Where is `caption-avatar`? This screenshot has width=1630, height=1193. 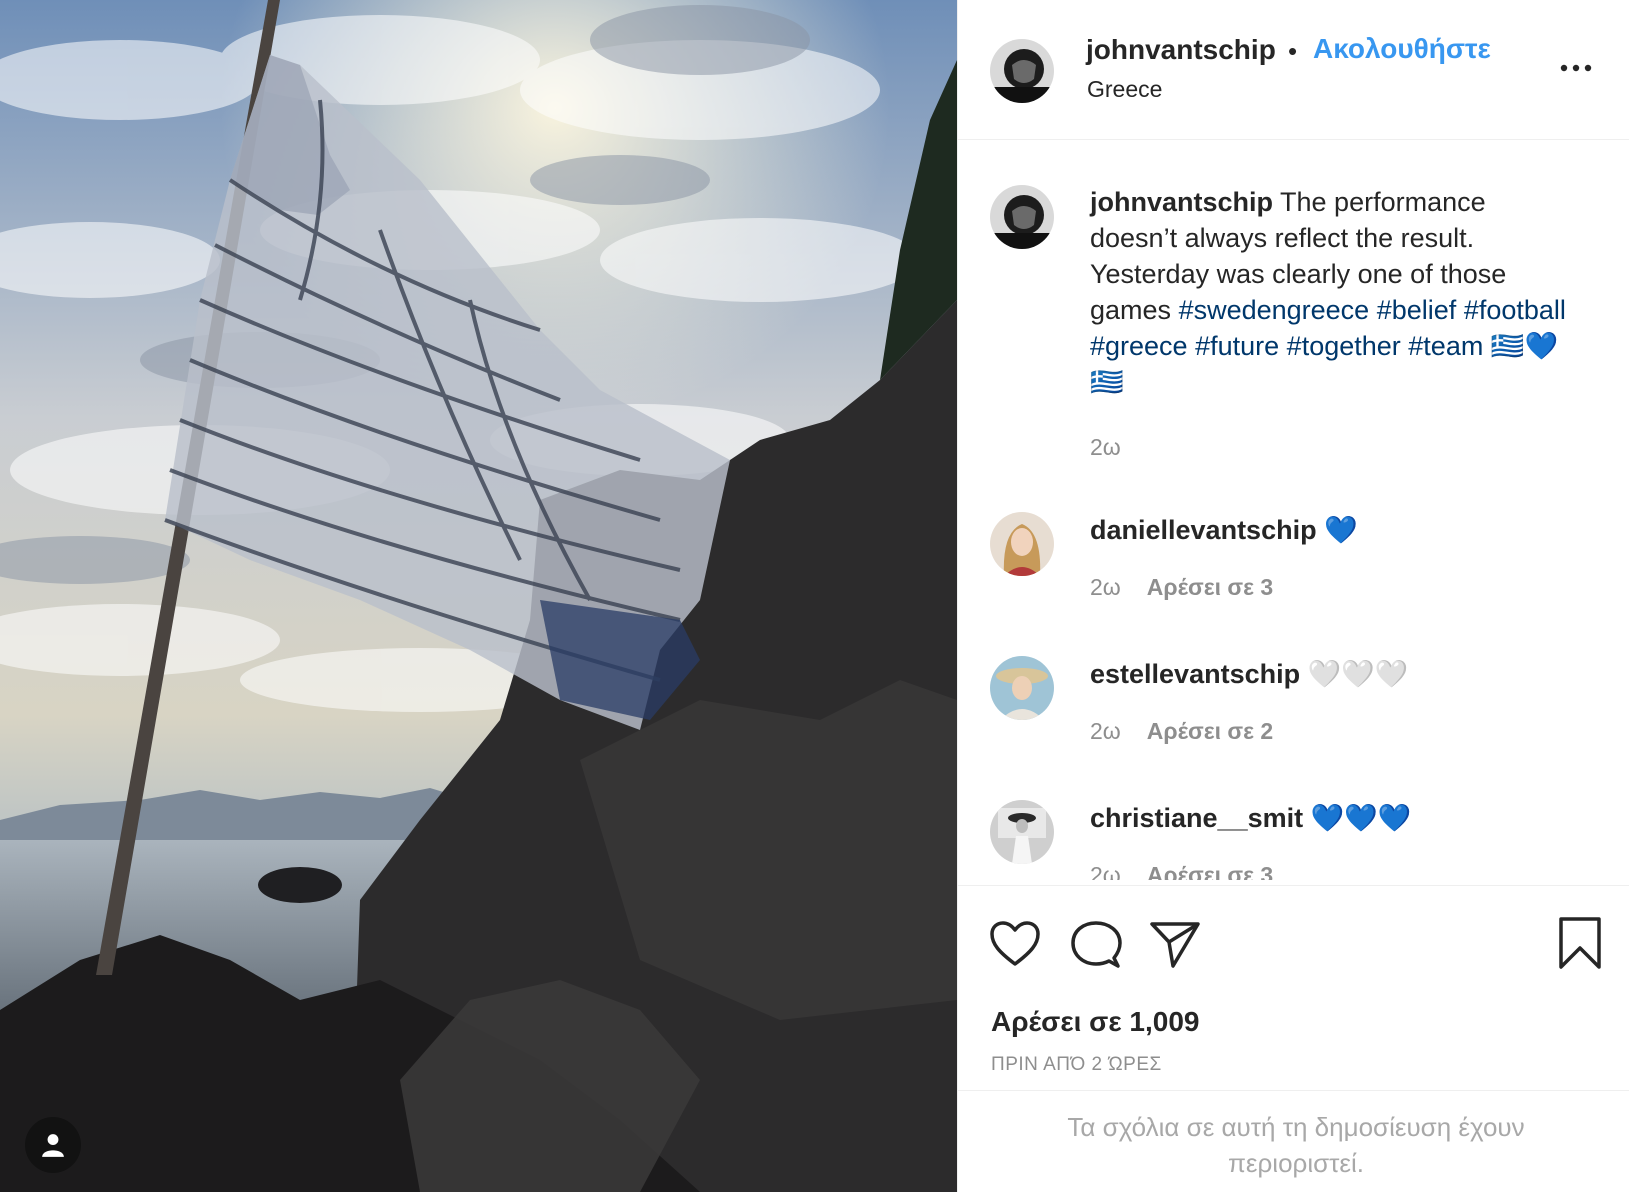 caption-avatar is located at coordinates (1022, 217).